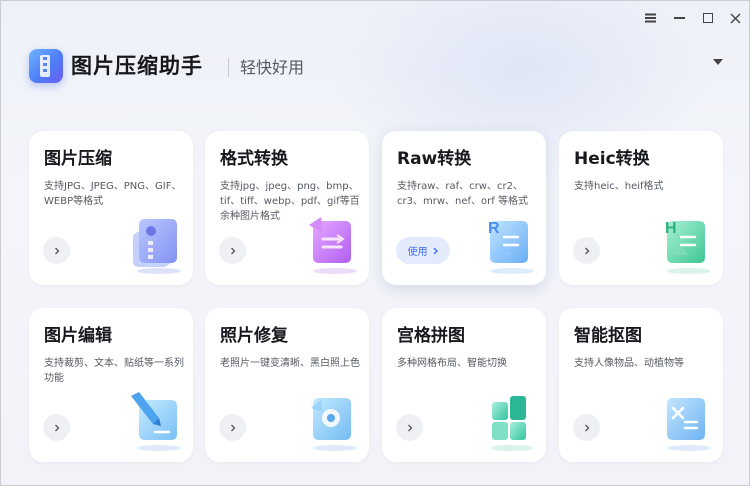 Image resolution: width=750 pixels, height=486 pixels. What do you see at coordinates (46, 66) in the screenshot?
I see `app-logo-icon` at bounding box center [46, 66].